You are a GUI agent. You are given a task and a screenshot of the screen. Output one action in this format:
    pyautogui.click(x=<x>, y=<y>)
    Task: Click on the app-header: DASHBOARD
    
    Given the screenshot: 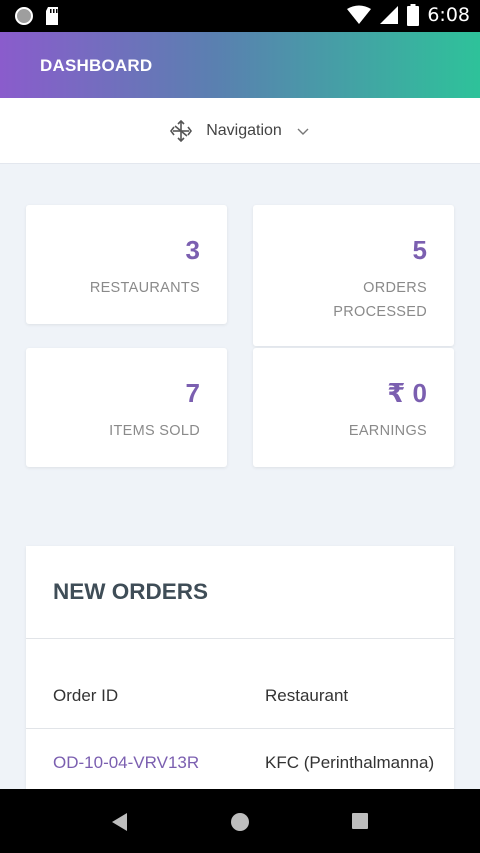 What is the action you would take?
    pyautogui.click(x=240, y=65)
    